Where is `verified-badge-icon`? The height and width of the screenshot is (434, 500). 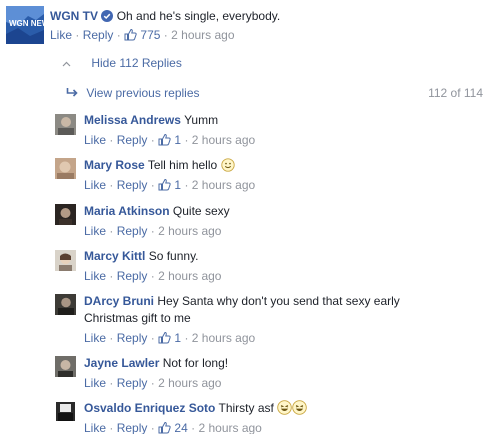
verified-badge-icon is located at coordinates (107, 18).